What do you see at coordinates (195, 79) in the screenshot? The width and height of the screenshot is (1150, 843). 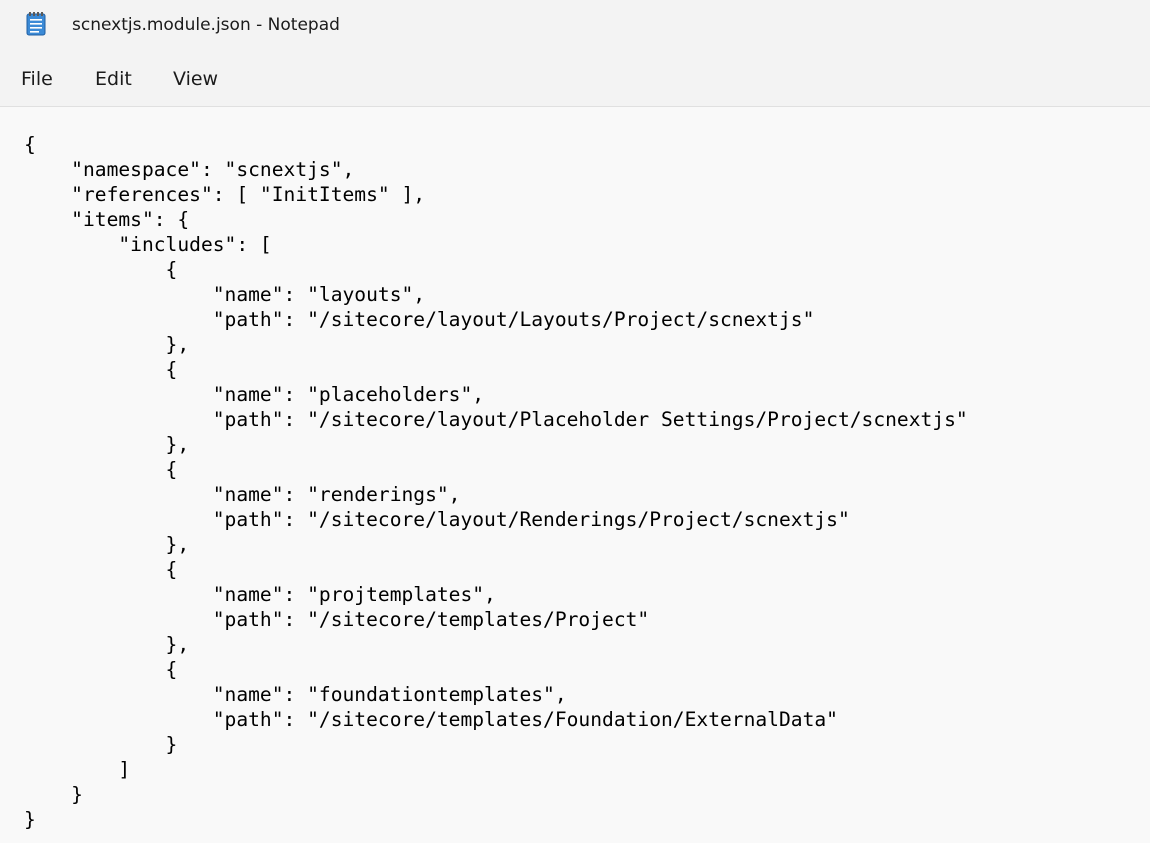 I see `menu-view: View` at bounding box center [195, 79].